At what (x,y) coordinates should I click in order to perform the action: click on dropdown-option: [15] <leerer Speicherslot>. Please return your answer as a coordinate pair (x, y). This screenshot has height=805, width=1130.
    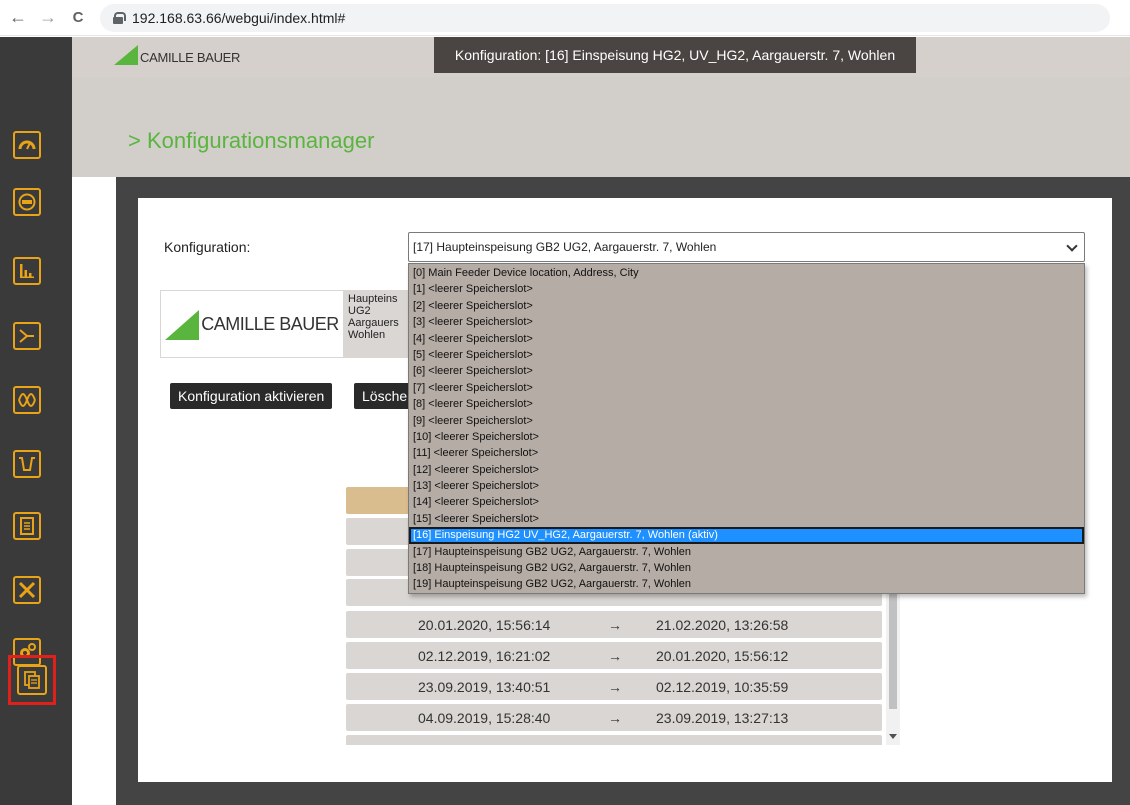
    Looking at the image, I should click on (746, 519).